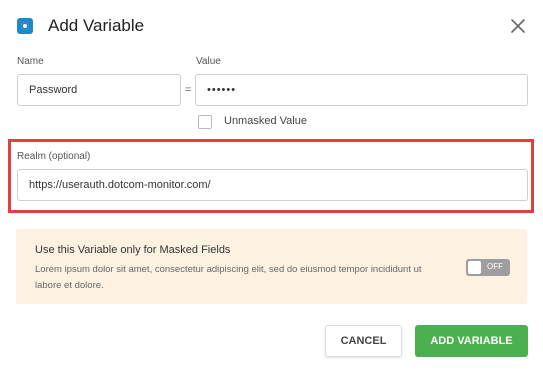 The width and height of the screenshot is (543, 375). What do you see at coordinates (99, 90) in the screenshot?
I see `name-input: Password` at bounding box center [99, 90].